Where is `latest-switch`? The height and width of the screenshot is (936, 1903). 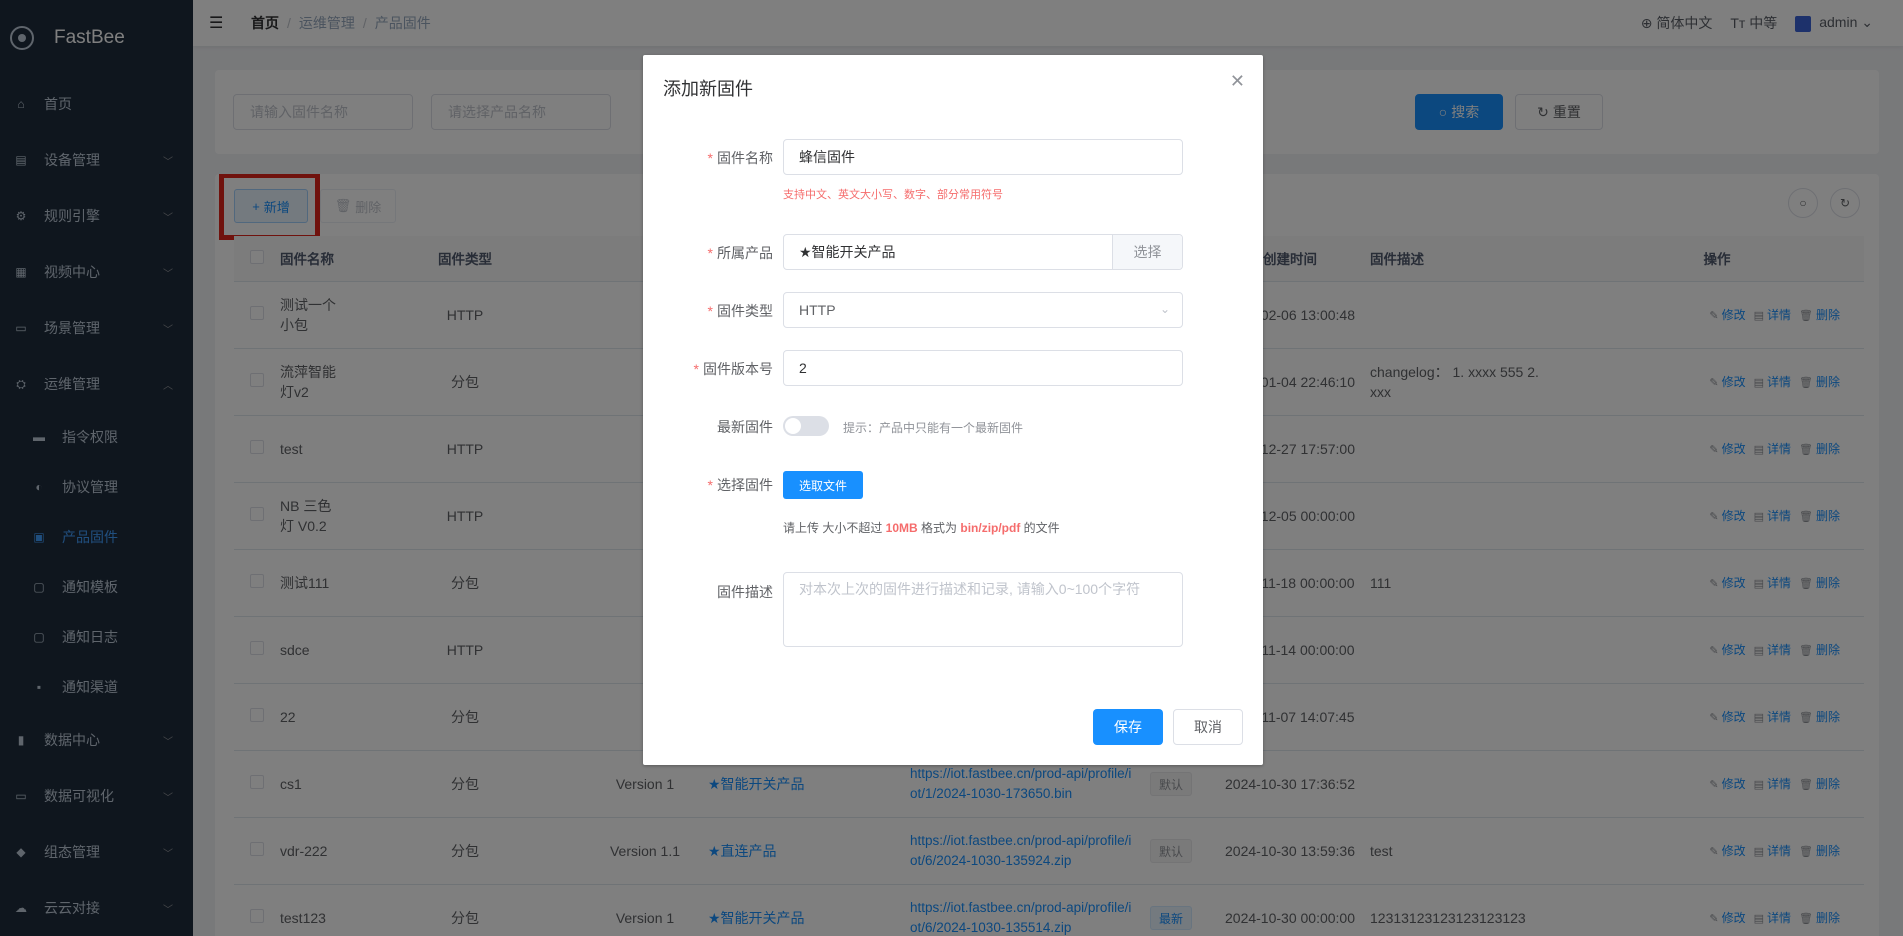 latest-switch is located at coordinates (806, 426).